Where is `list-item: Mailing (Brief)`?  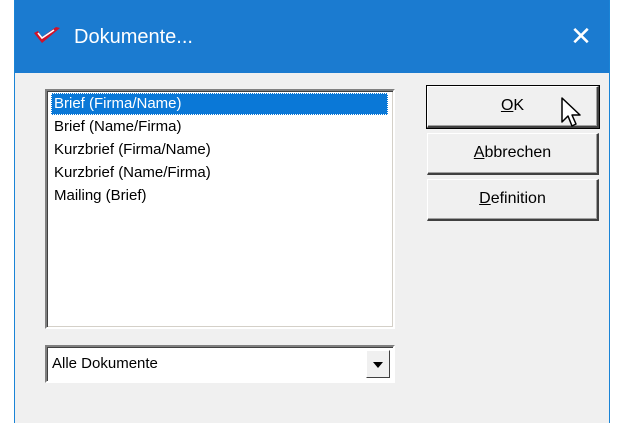
list-item: Mailing (Brief) is located at coordinates (219, 196).